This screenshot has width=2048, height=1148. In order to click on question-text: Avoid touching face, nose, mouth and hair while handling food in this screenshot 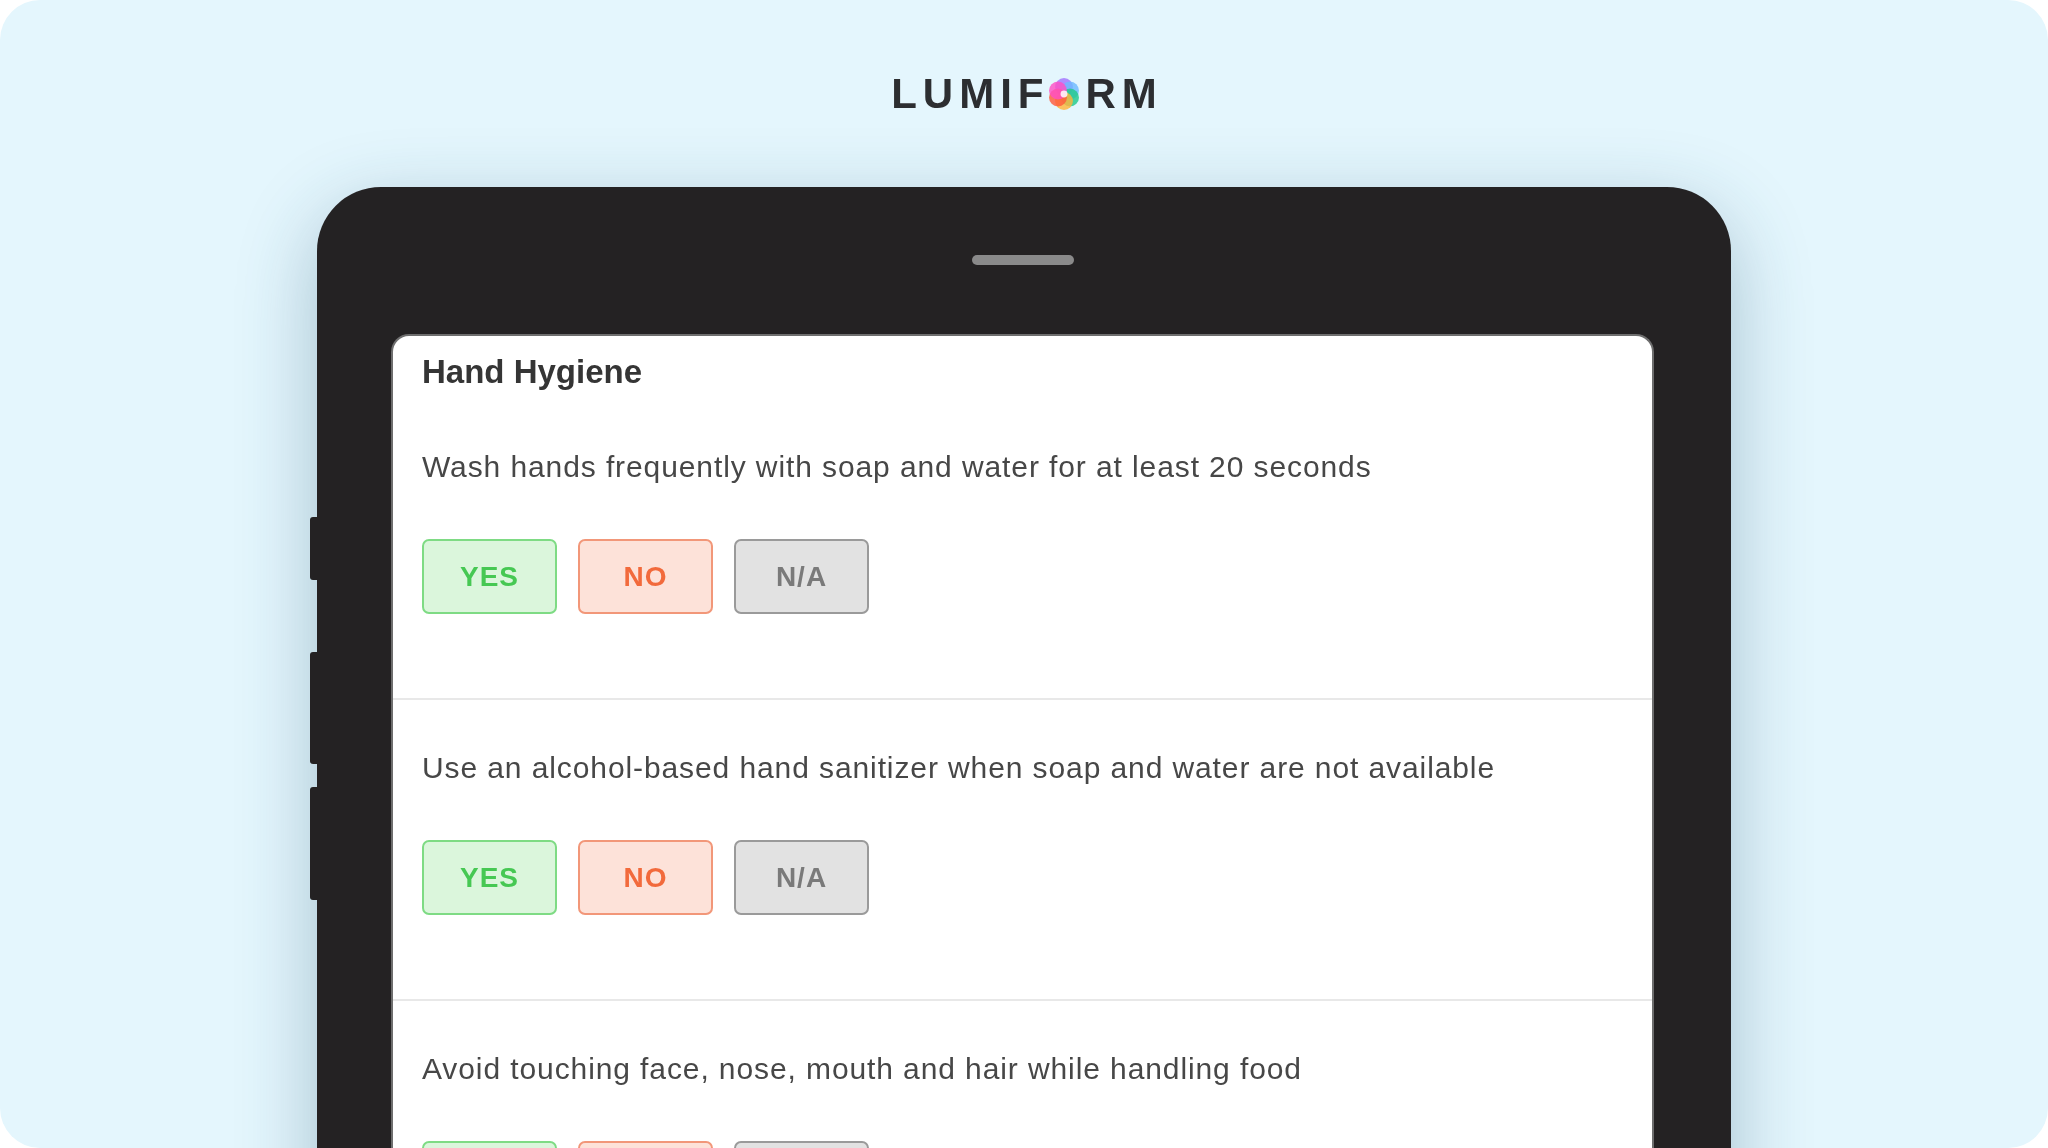, I will do `click(862, 1069)`.